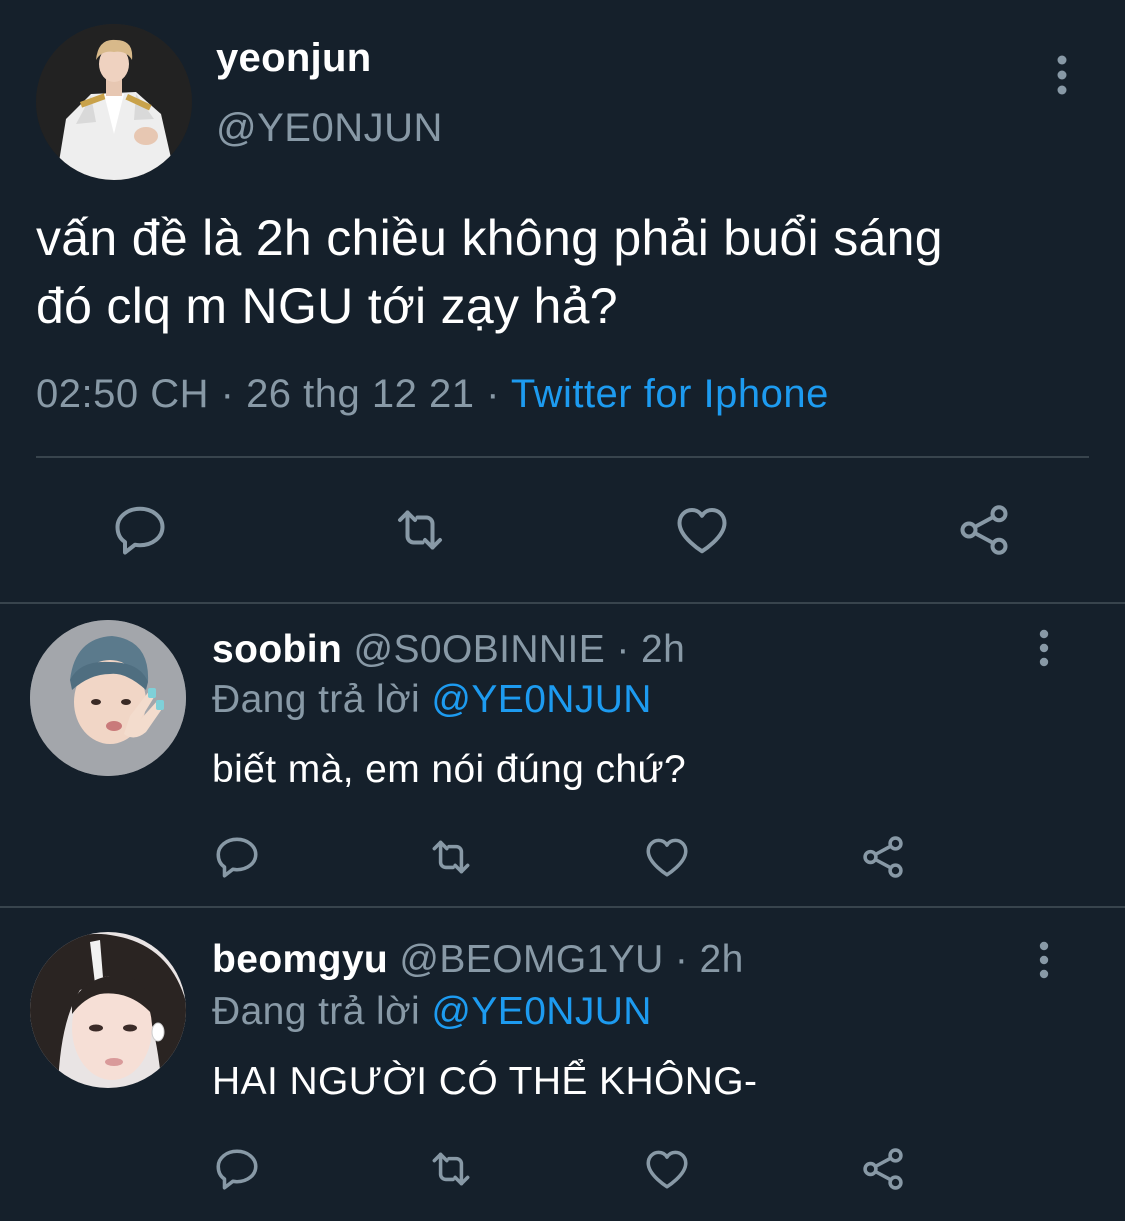 Image resolution: width=1125 pixels, height=1221 pixels. Describe the element at coordinates (479, 649) in the screenshot. I see `user-handle: @S0OBINNIE` at that location.